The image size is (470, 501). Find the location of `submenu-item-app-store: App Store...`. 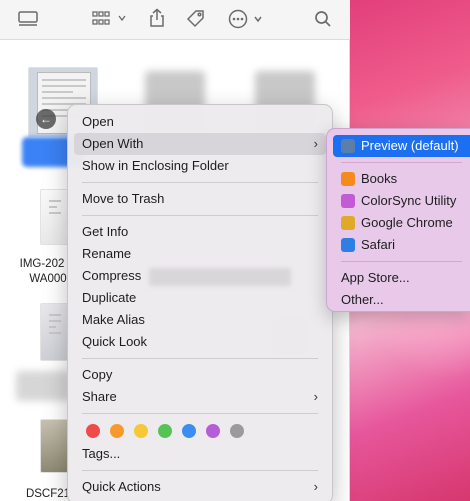

submenu-item-app-store: App Store... is located at coordinates (401, 278).